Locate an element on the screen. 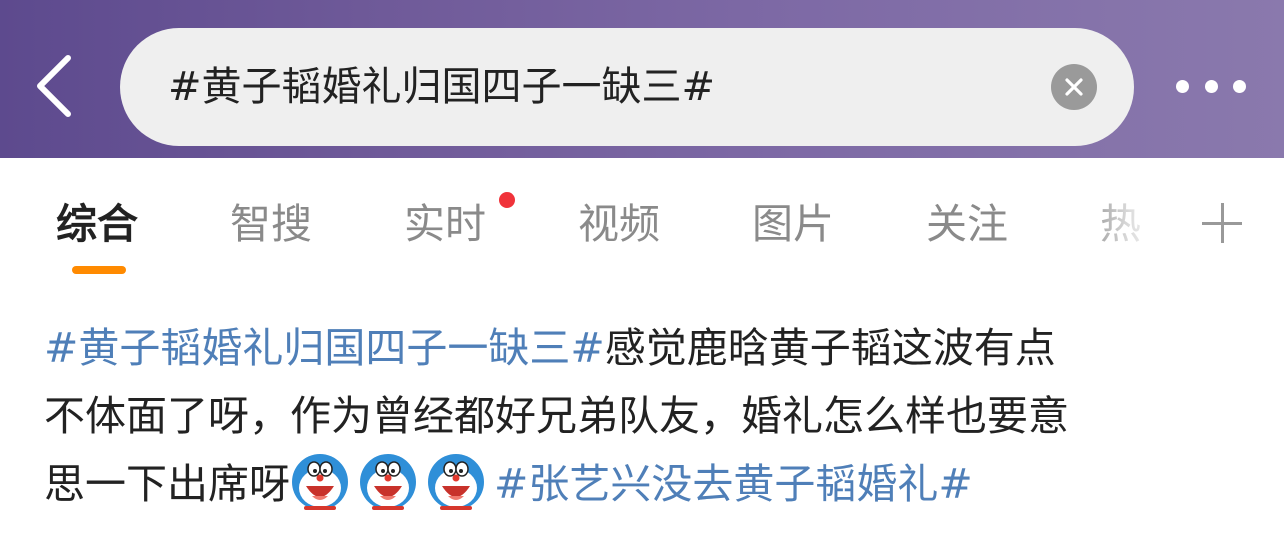 This screenshot has height=550, width=1284. search-query-text: #黄子韬婚礼归国四子一缺三# is located at coordinates (441, 87).